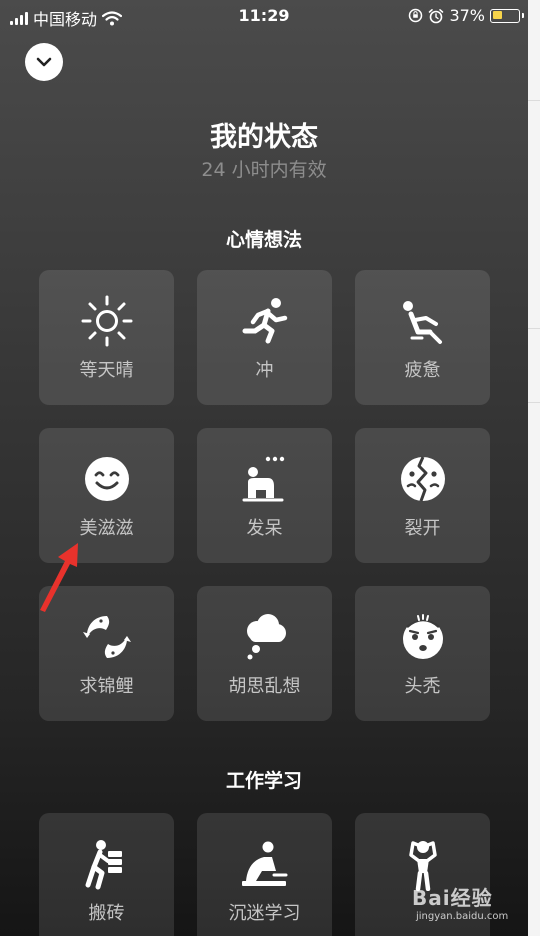 This screenshot has height=936, width=540. I want to click on status-tile-label: 疲惫, so click(422, 370).